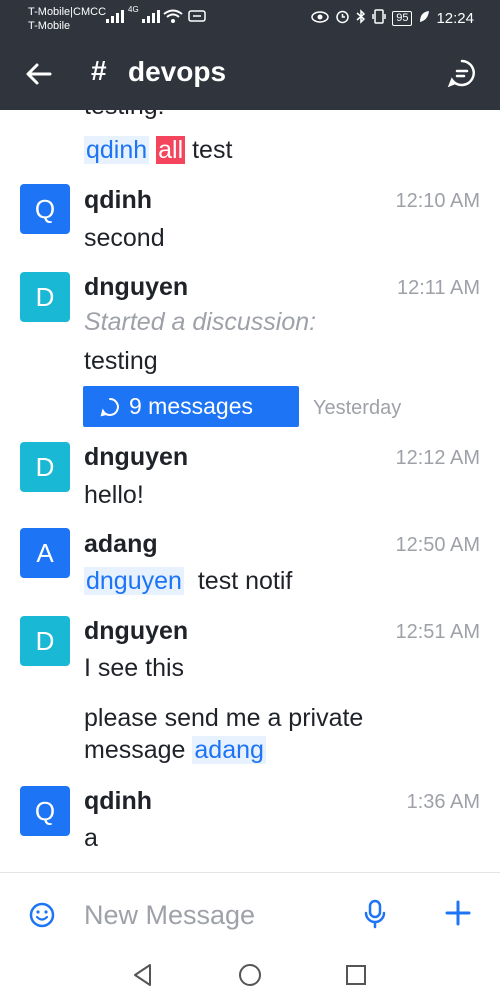  I want to click on system-nav-bar, so click(250, 977).